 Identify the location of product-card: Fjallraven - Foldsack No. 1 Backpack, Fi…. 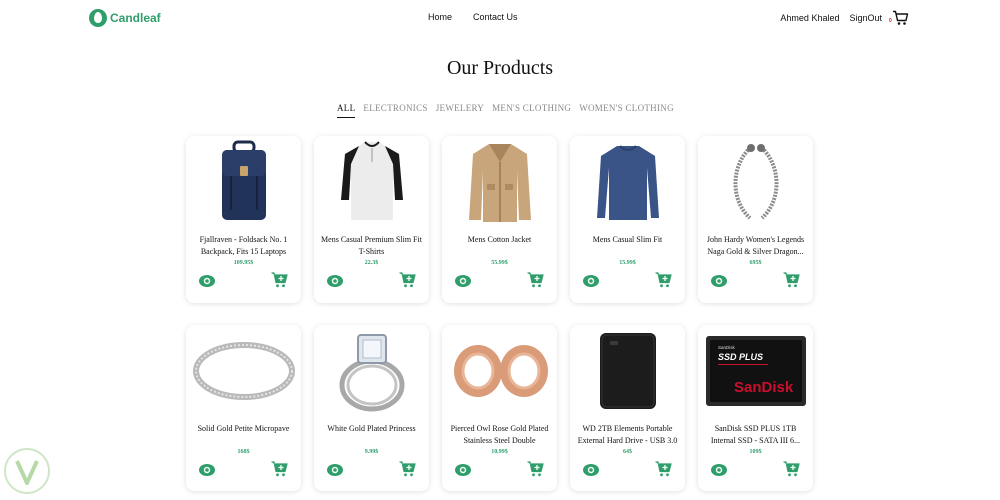
(243, 219).